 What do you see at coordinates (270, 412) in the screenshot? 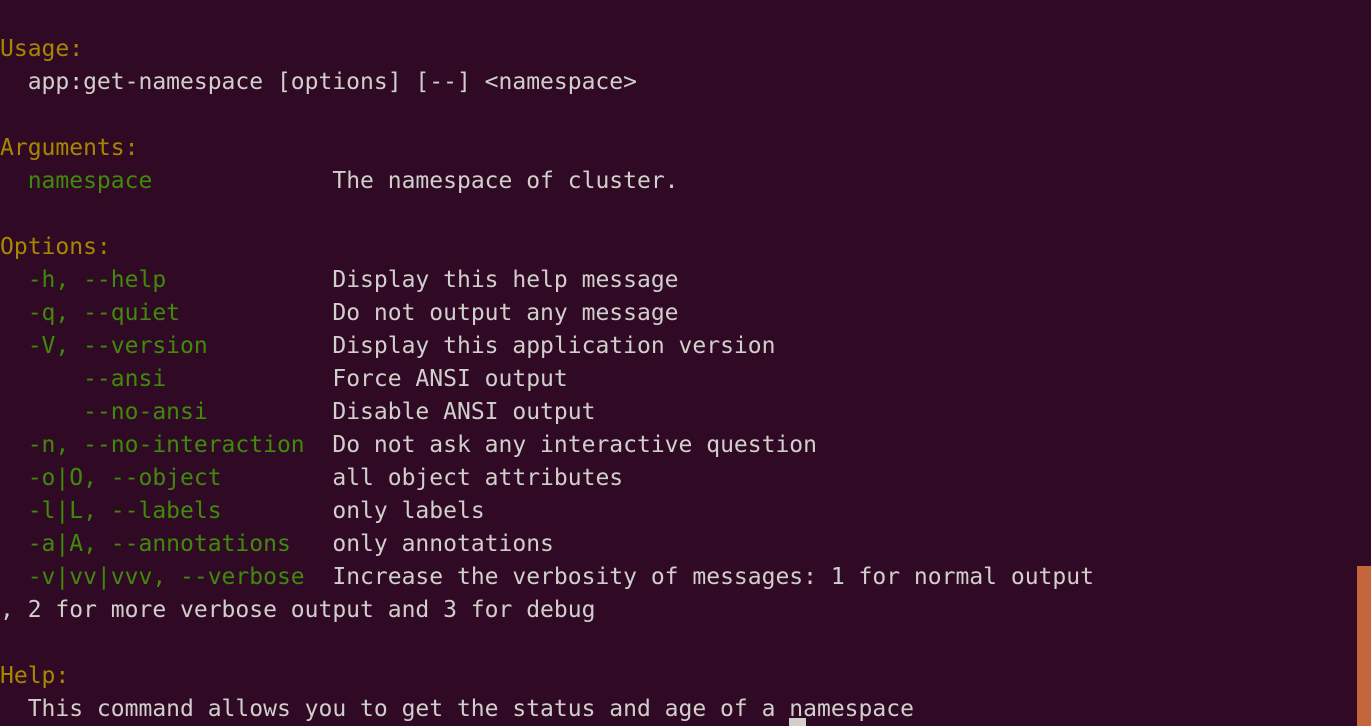
I see `option-pad-no-ansi` at bounding box center [270, 412].